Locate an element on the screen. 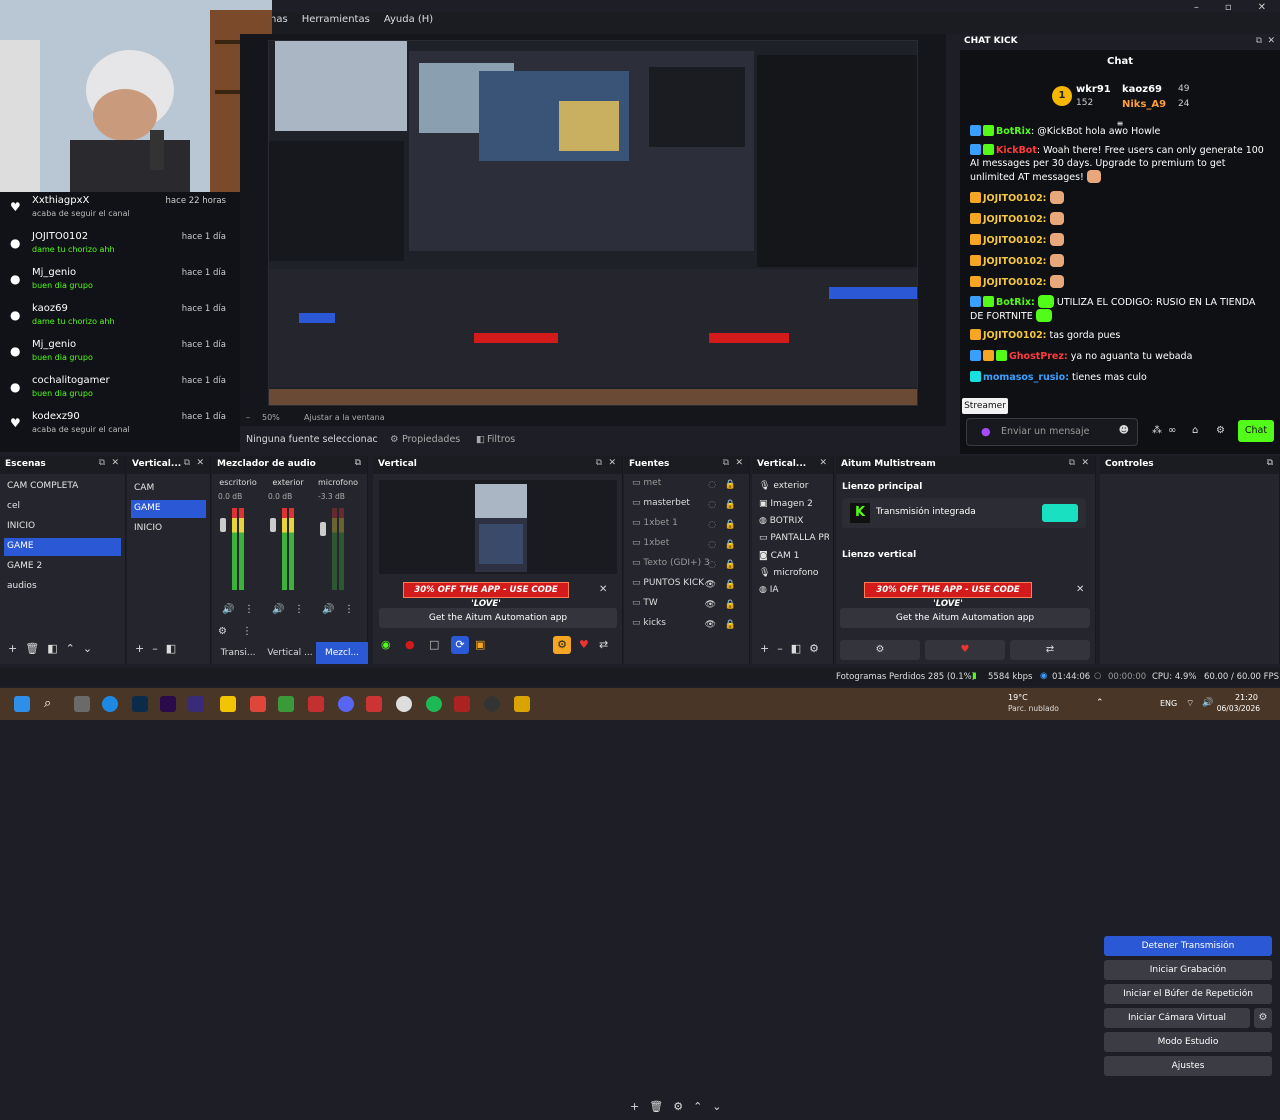 Image resolution: width=1280 pixels, height=1120 pixels. emoji-icon: ☻ is located at coordinates (1124, 430).